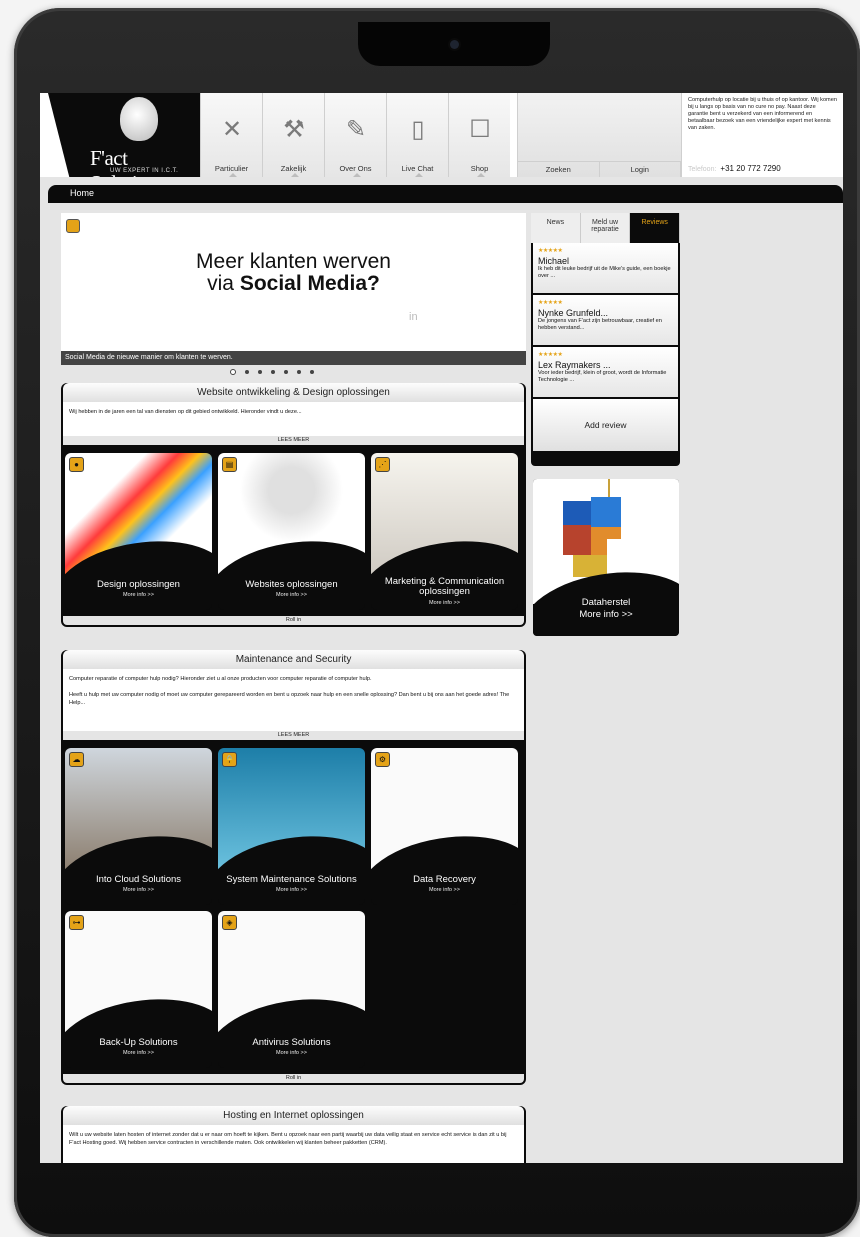  Describe the element at coordinates (138, 826) in the screenshot. I see `card-cloud: ☁ Into Cloud Solutions More info >>` at that location.